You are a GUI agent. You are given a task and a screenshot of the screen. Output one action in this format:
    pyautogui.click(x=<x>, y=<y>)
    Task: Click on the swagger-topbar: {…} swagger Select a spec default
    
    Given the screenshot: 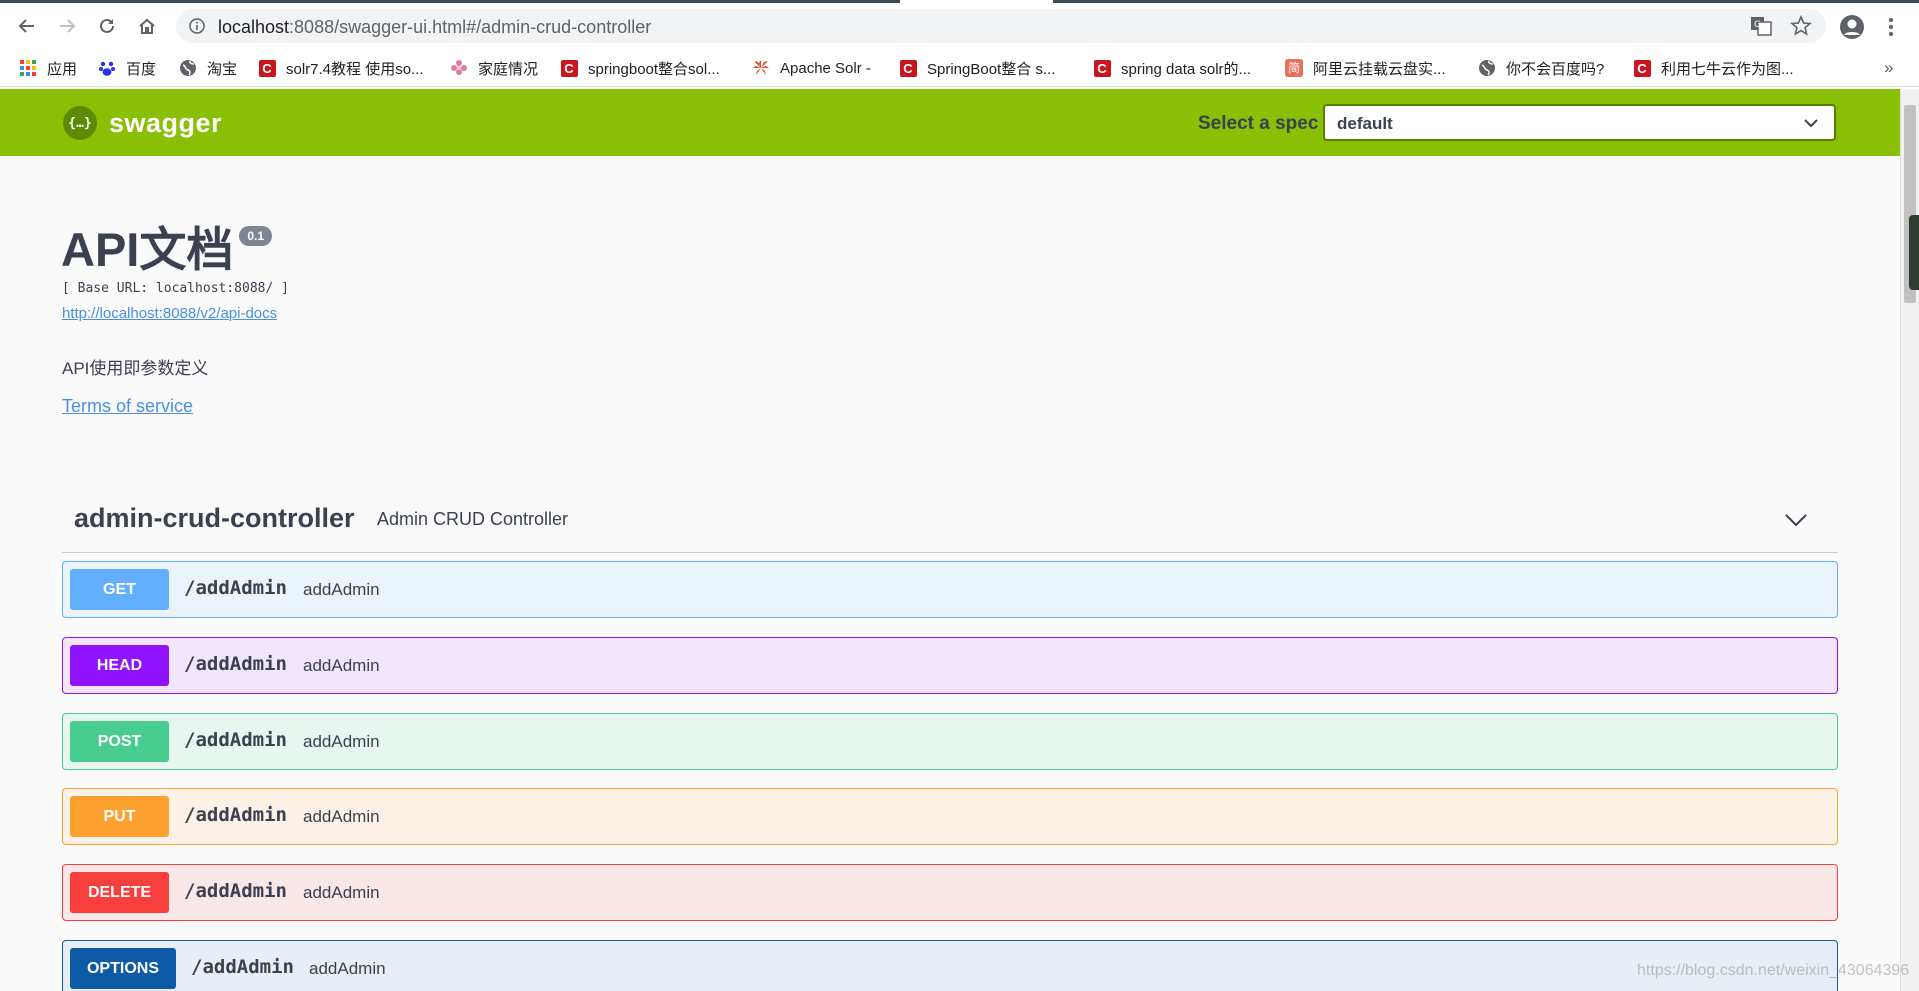 What is the action you would take?
    pyautogui.click(x=950, y=122)
    